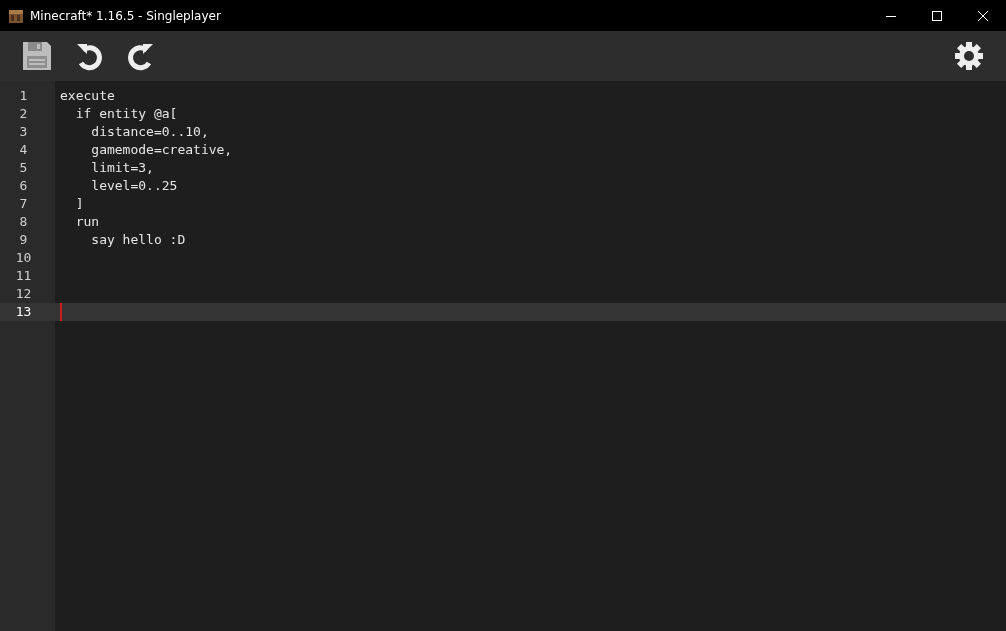 The image size is (1006, 631). I want to click on redo-icon, so click(141, 56).